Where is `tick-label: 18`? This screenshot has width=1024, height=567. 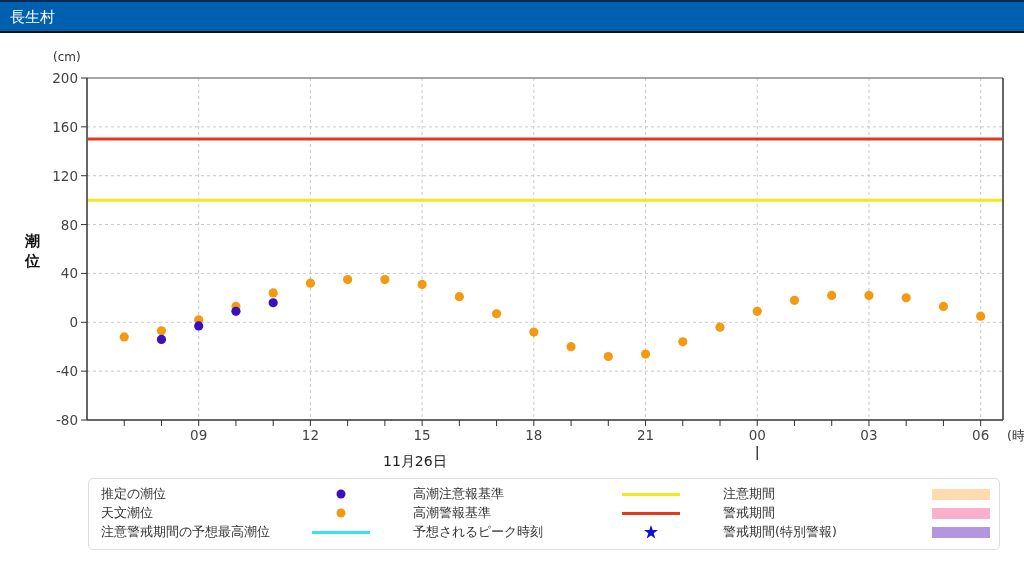
tick-label: 18 is located at coordinates (534, 435).